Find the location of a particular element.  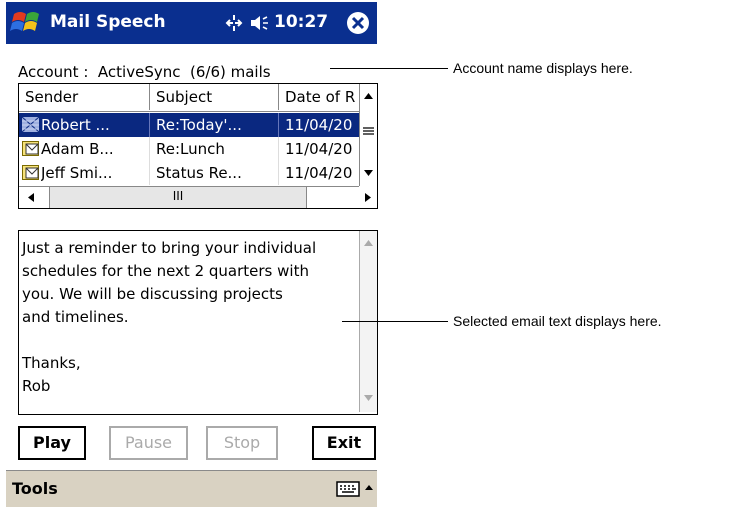

list-row: Robert ... Re:Today'... 11/04/20 is located at coordinates (189, 125).